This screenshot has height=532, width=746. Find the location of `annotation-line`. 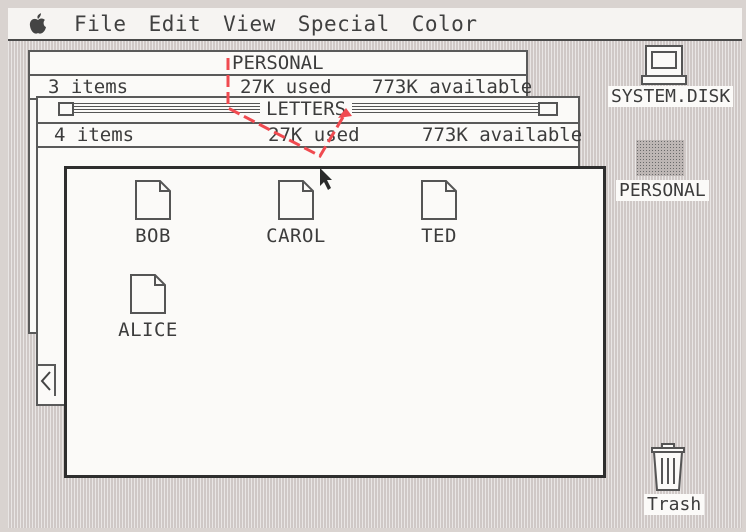

annotation-line is located at coordinates (287, 108).